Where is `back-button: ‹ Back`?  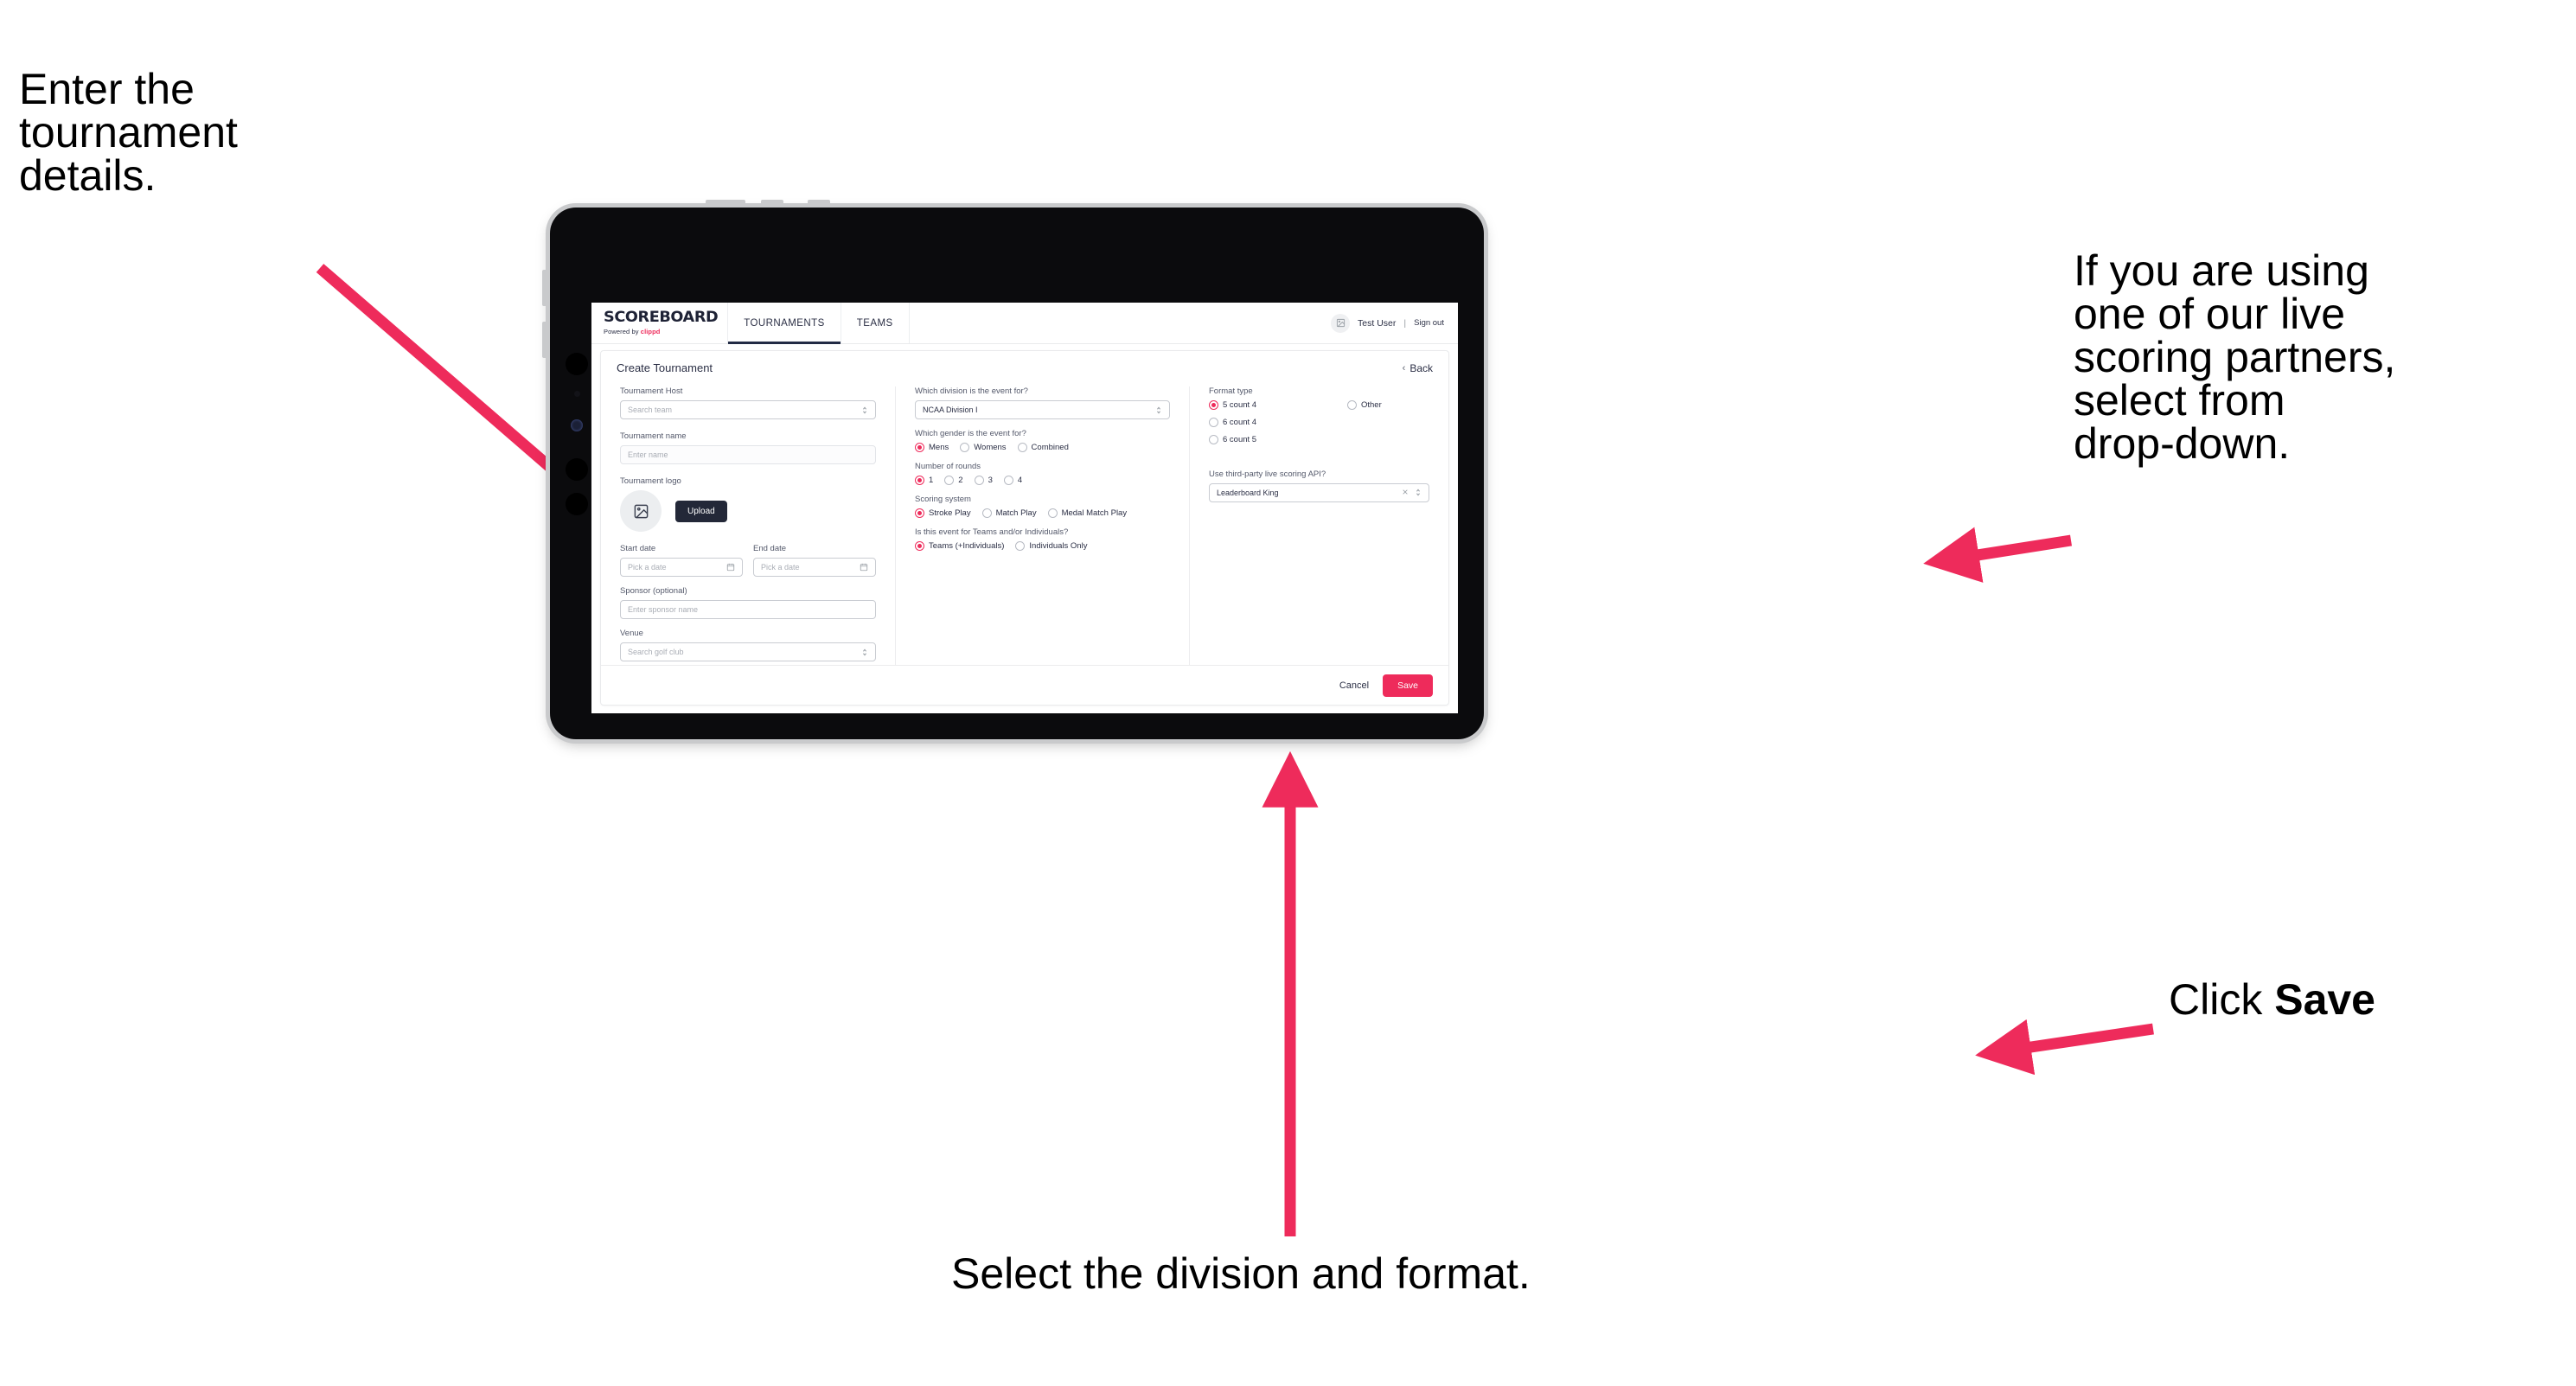
back-button: ‹ Back is located at coordinates (1418, 368).